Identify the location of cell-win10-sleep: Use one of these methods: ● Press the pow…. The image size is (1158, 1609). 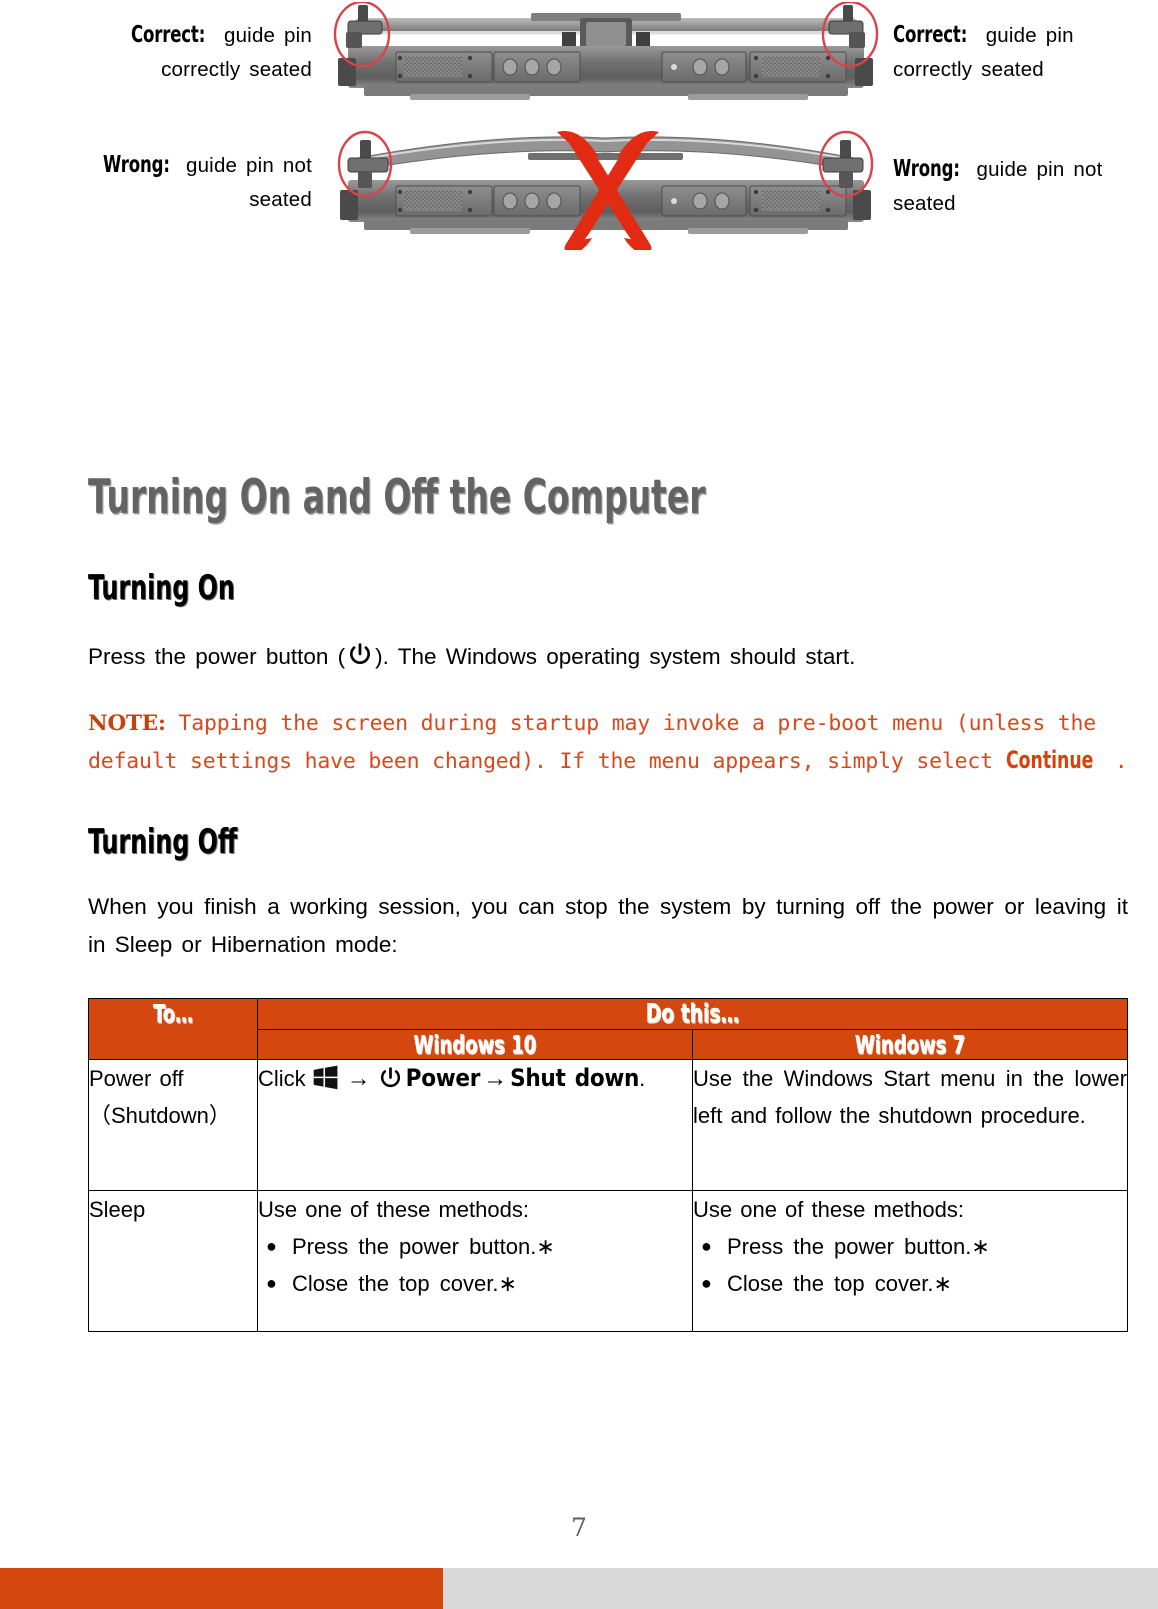
(475, 1261).